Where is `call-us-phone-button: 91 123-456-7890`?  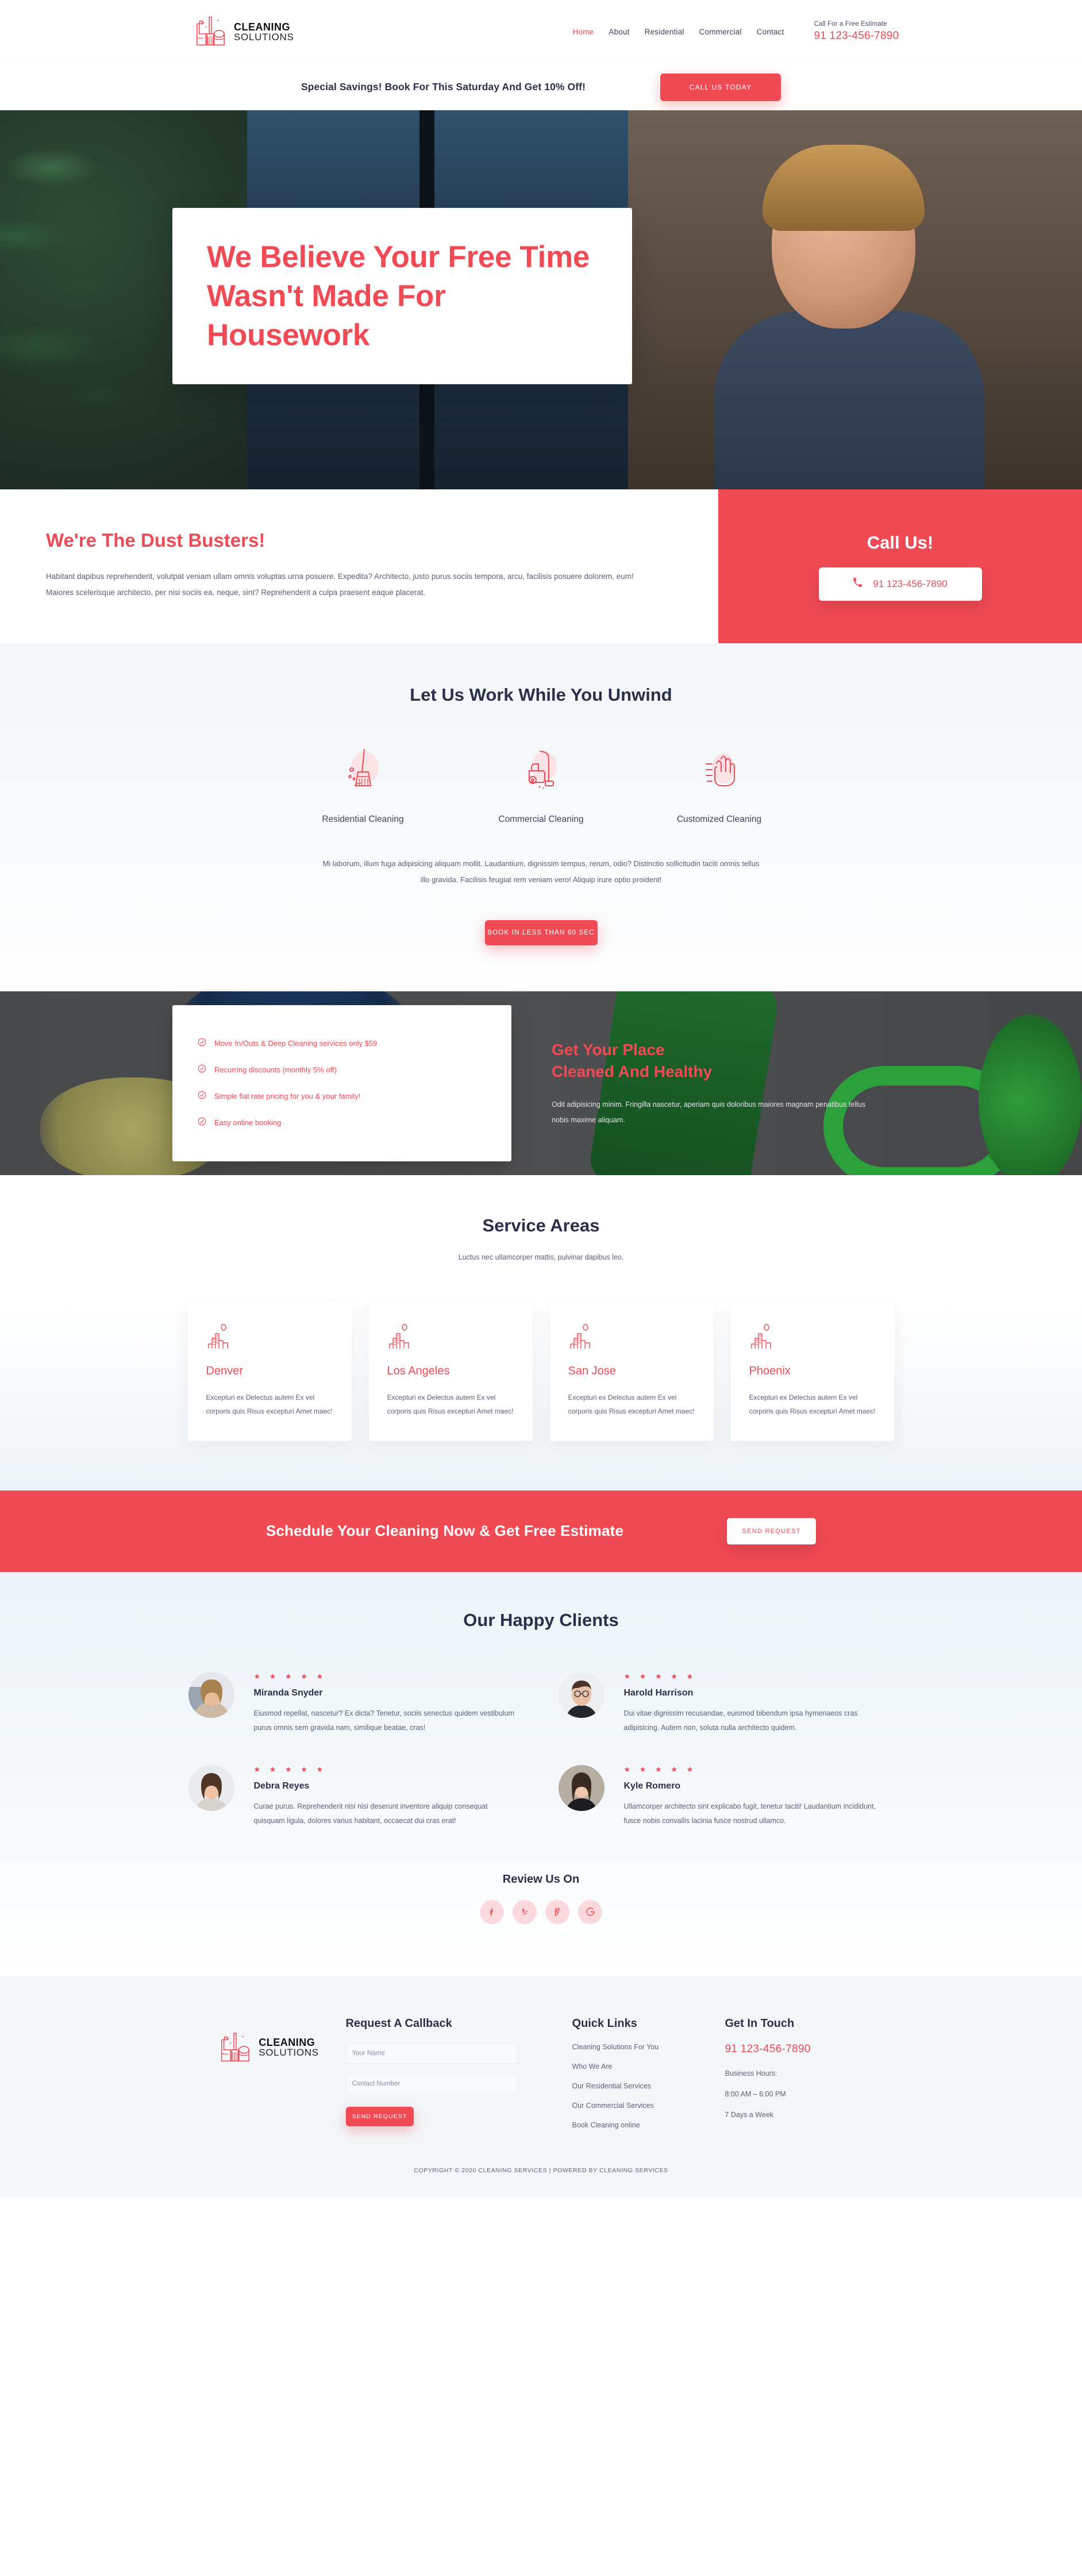 call-us-phone-button: 91 123-456-7890 is located at coordinates (900, 584).